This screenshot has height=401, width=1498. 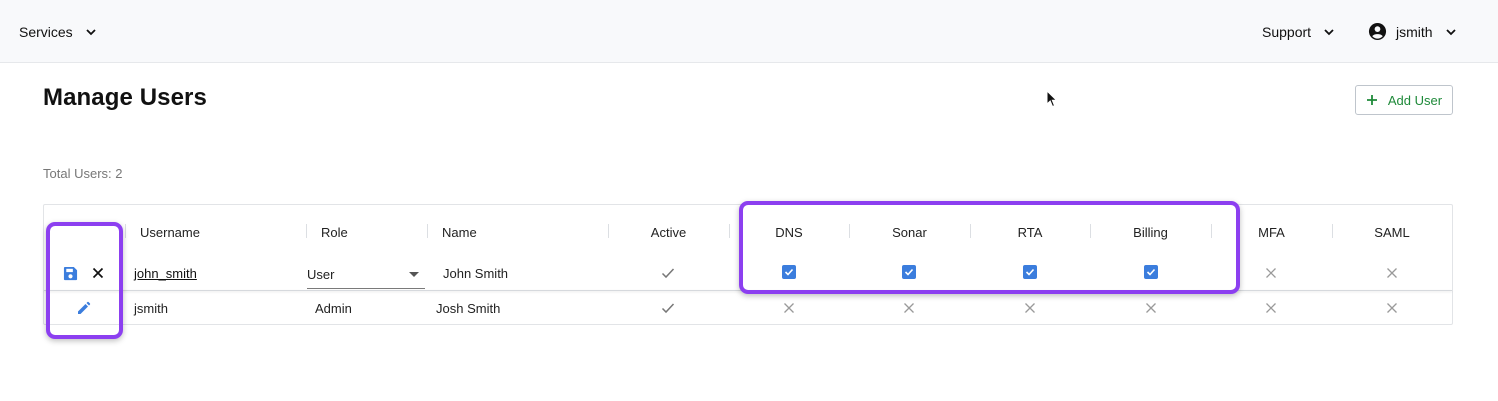 I want to click on sonar-checkbox, so click(x=909, y=272).